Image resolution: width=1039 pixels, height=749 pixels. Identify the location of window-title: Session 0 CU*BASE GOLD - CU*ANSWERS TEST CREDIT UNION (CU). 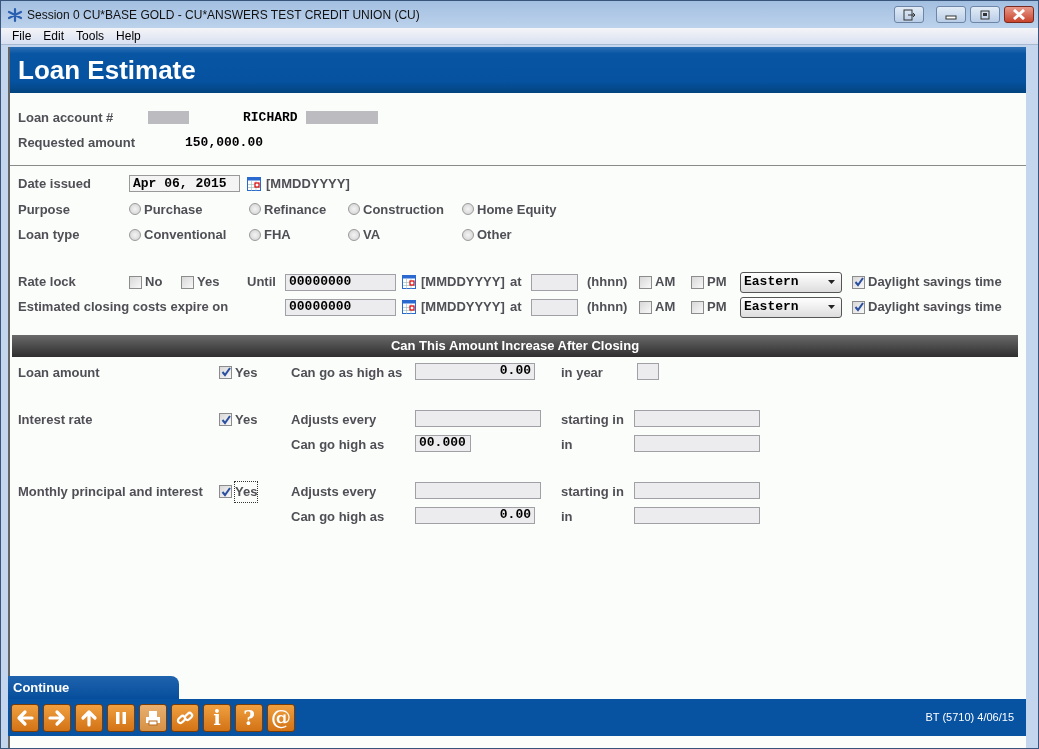
(223, 15).